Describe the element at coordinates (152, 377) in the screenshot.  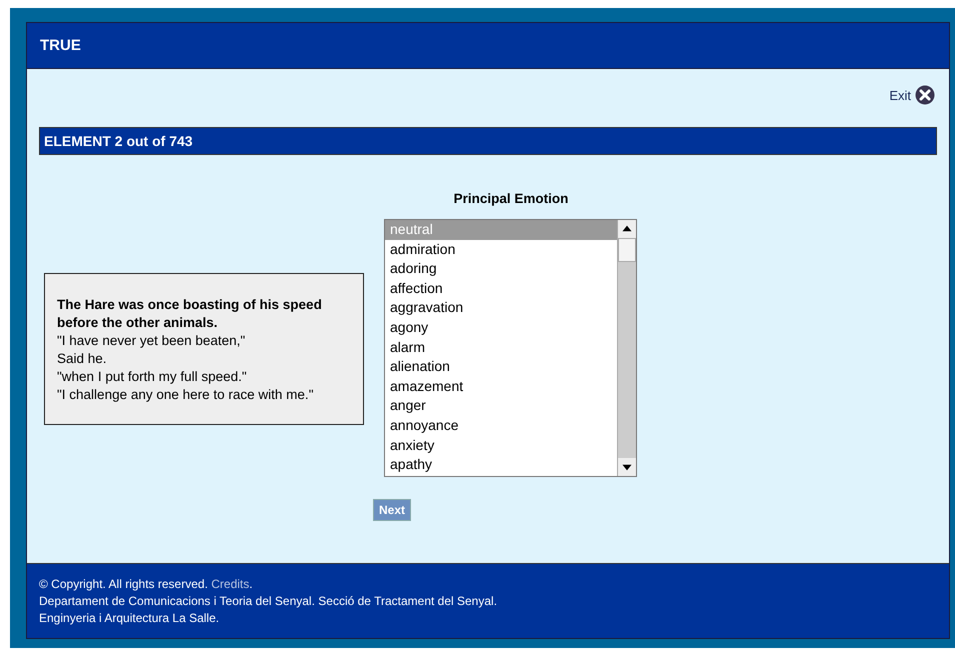
I see `story-line: "when I put forth my full speed."` at that location.